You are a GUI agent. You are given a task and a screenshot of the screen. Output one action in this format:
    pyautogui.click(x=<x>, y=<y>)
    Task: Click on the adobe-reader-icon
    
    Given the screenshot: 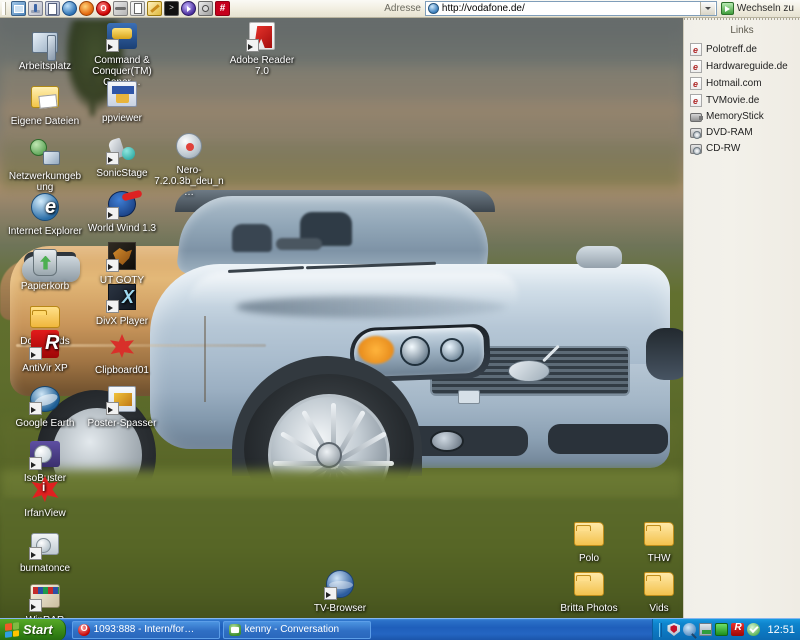 What is the action you would take?
    pyautogui.click(x=262, y=36)
    